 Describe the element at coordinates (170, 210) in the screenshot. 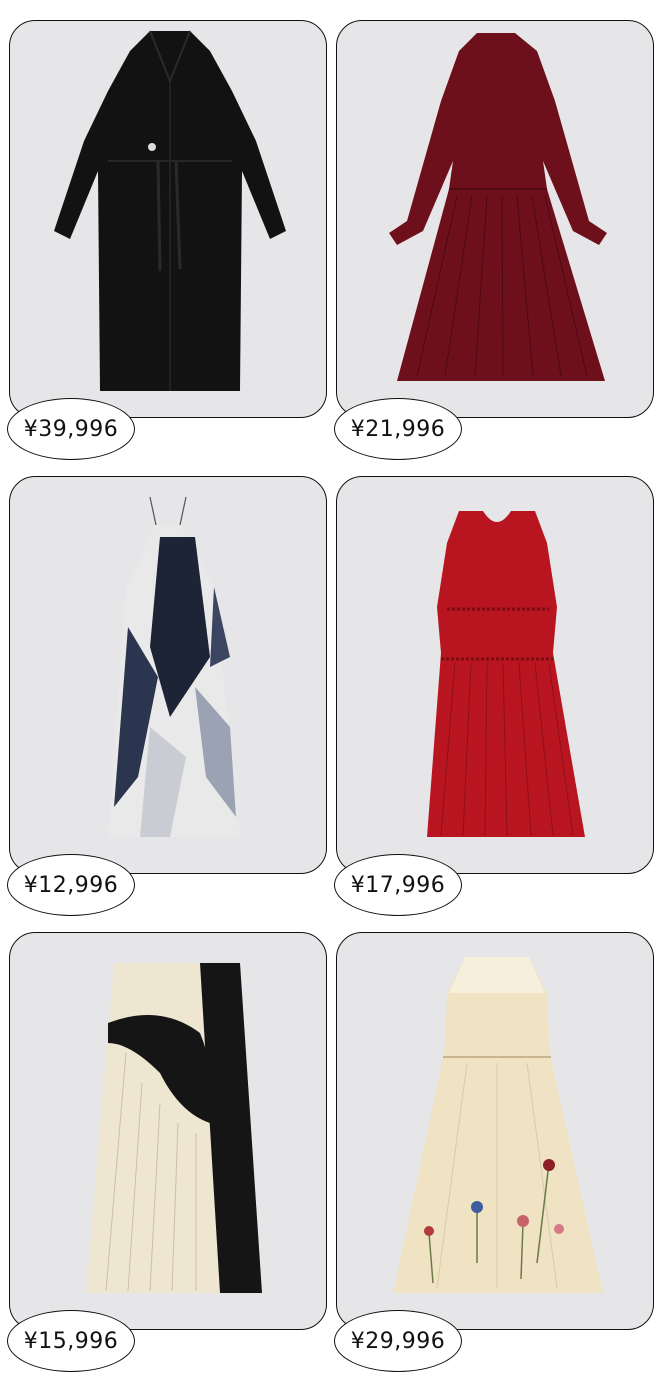

I see `black-coat-image` at that location.